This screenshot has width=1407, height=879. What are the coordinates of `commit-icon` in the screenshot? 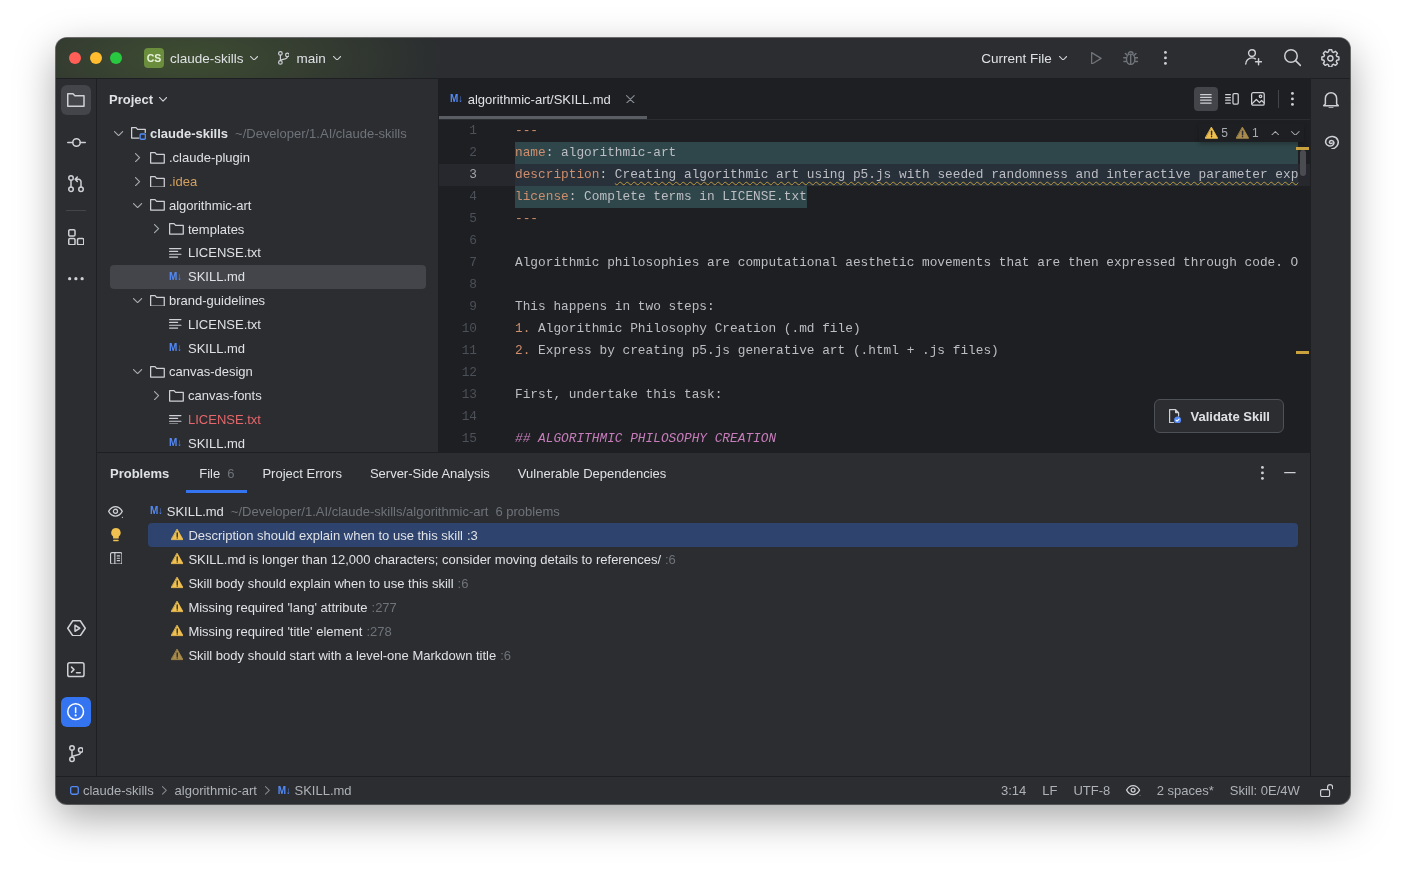 It's located at (76, 142).